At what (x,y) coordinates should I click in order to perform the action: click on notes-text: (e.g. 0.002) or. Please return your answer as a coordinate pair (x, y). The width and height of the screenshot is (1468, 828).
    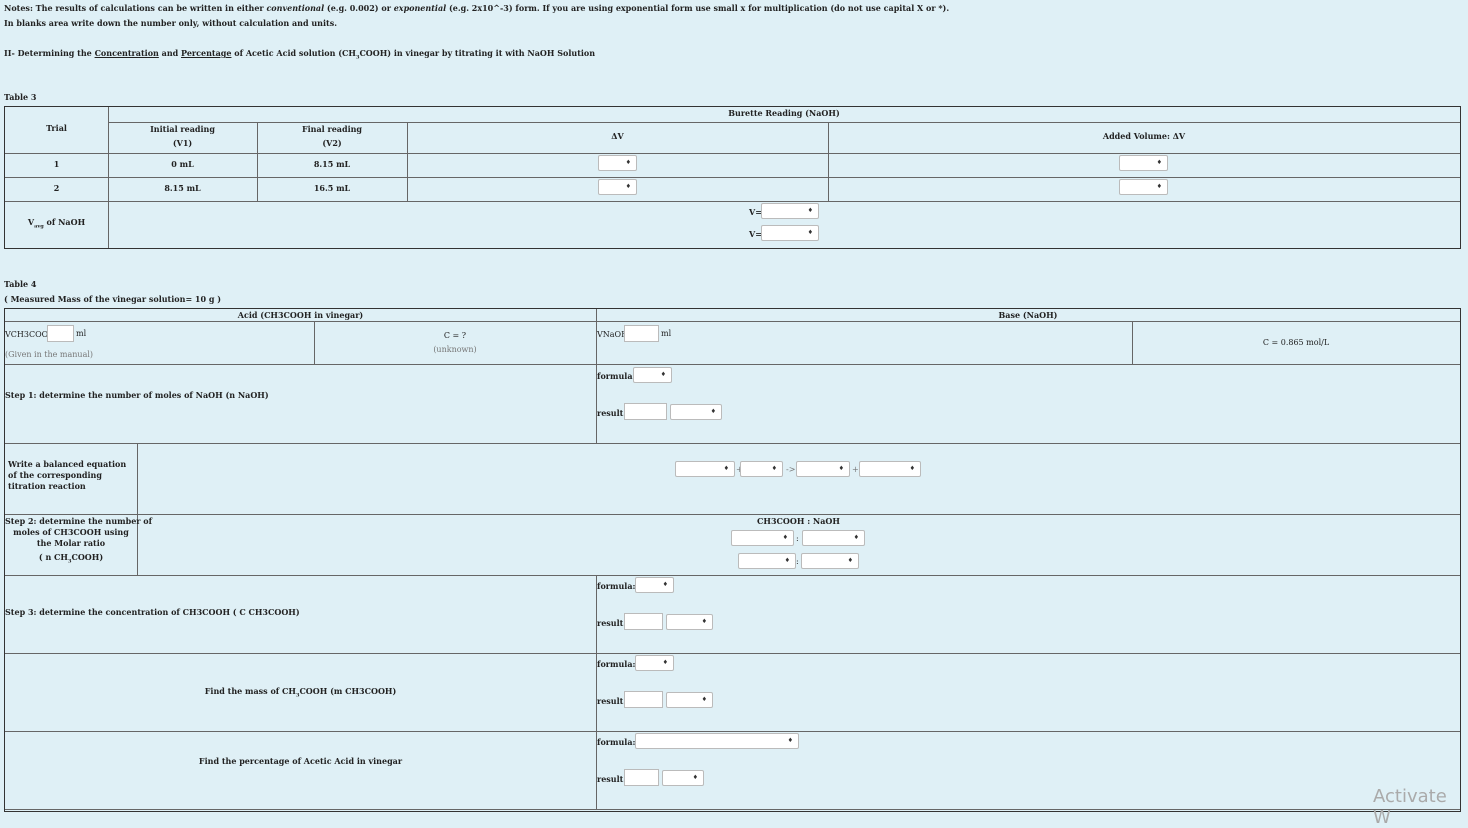
    Looking at the image, I should click on (359, 8).